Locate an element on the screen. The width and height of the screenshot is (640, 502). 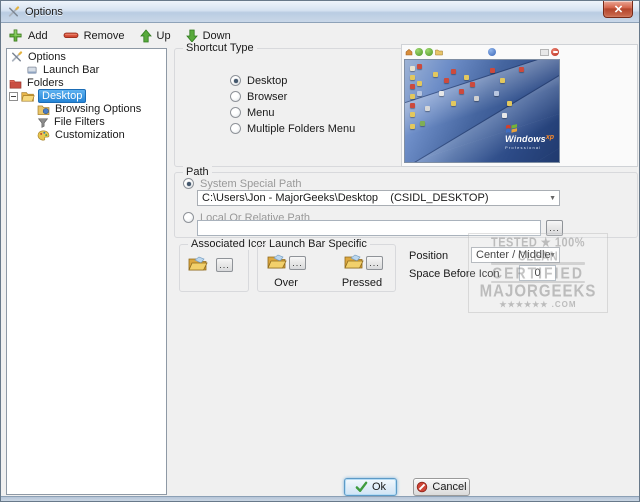
combo-value: Center / Middle is located at coordinates (513, 255).